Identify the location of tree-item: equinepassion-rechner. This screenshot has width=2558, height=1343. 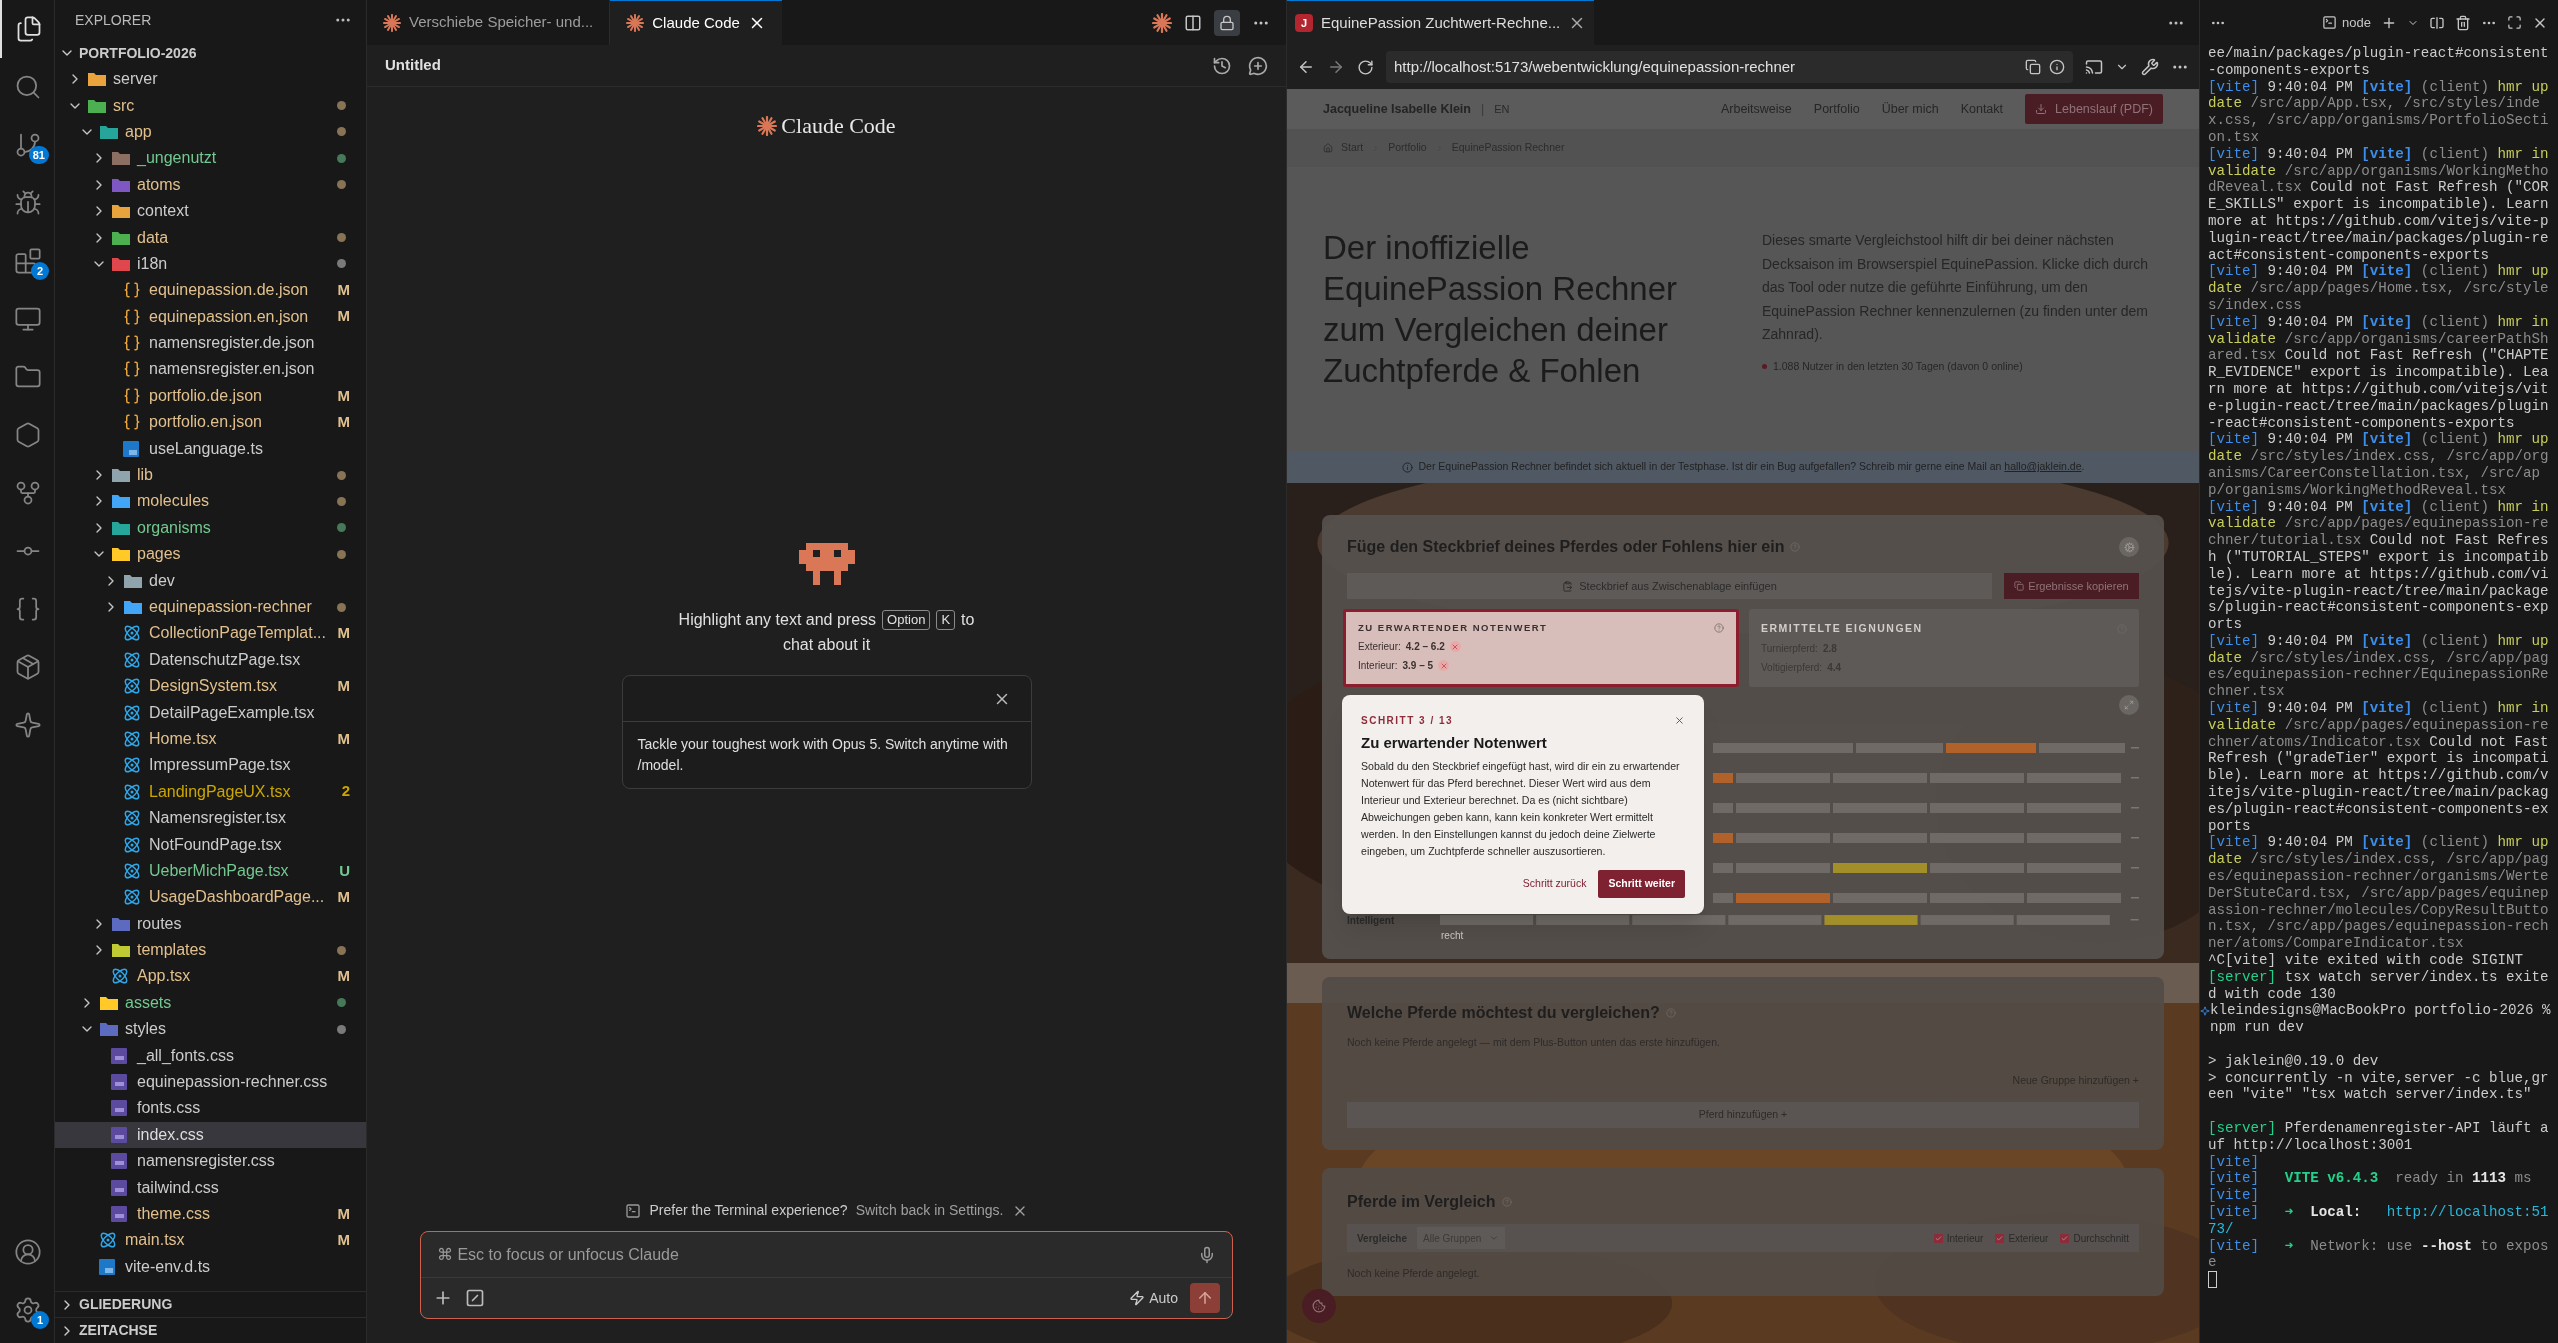
(210, 607).